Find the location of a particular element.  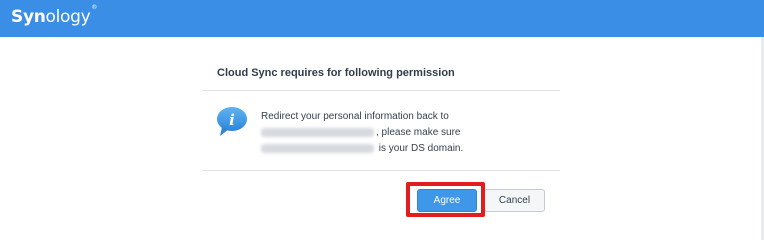

svg-text: i is located at coordinates (232, 120).